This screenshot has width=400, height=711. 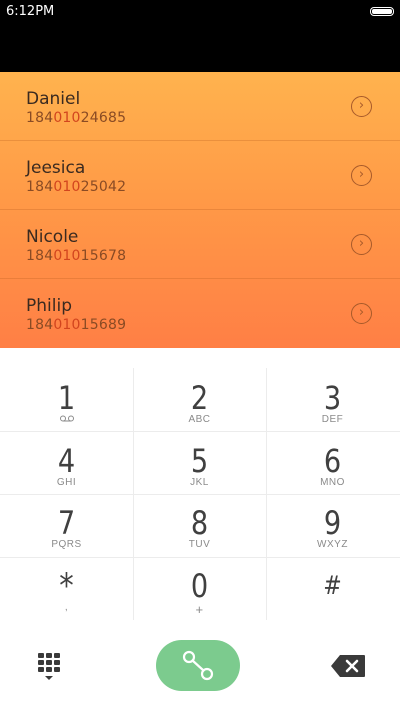 I want to click on contact-row: Daniel 18401024685 ›, so click(x=200, y=106).